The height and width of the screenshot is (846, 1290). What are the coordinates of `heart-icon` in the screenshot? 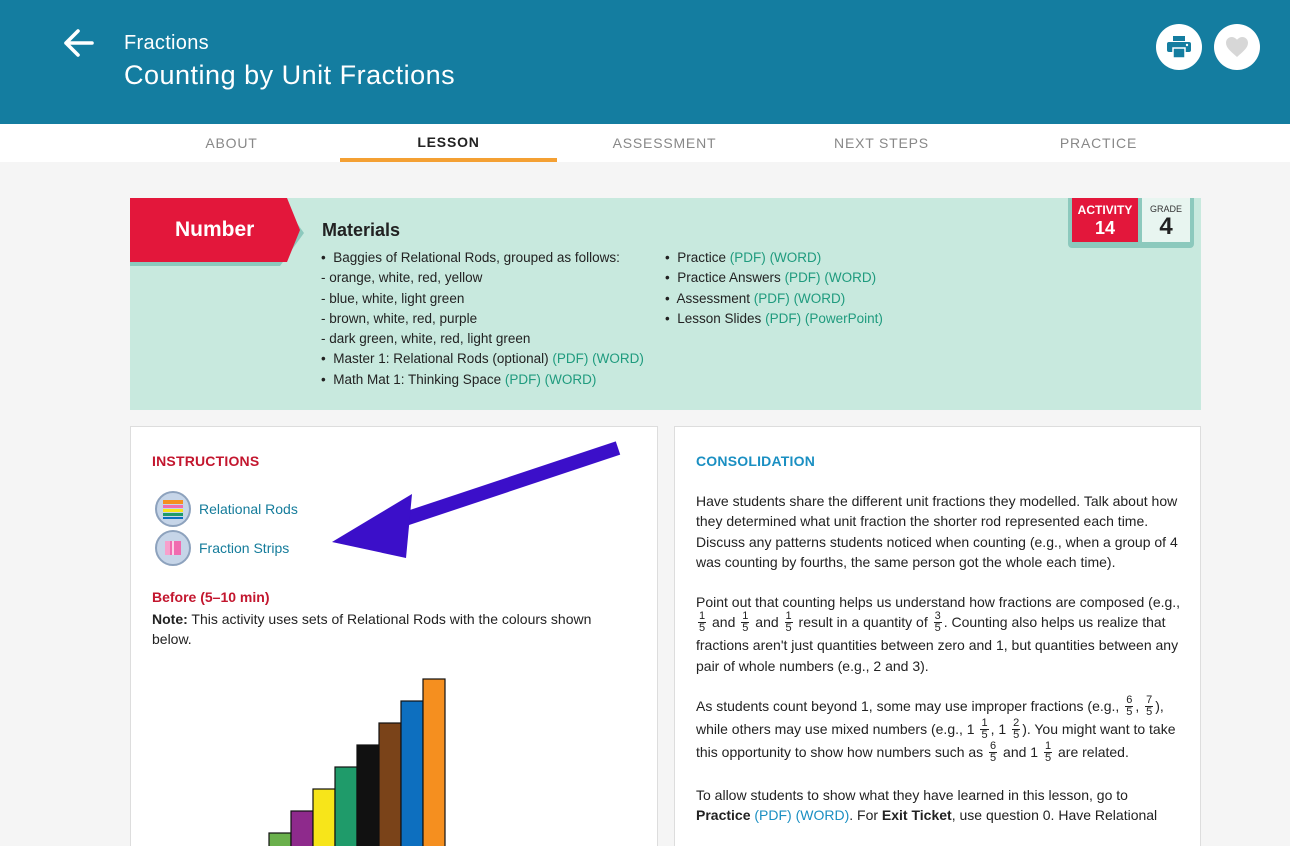 It's located at (1237, 47).